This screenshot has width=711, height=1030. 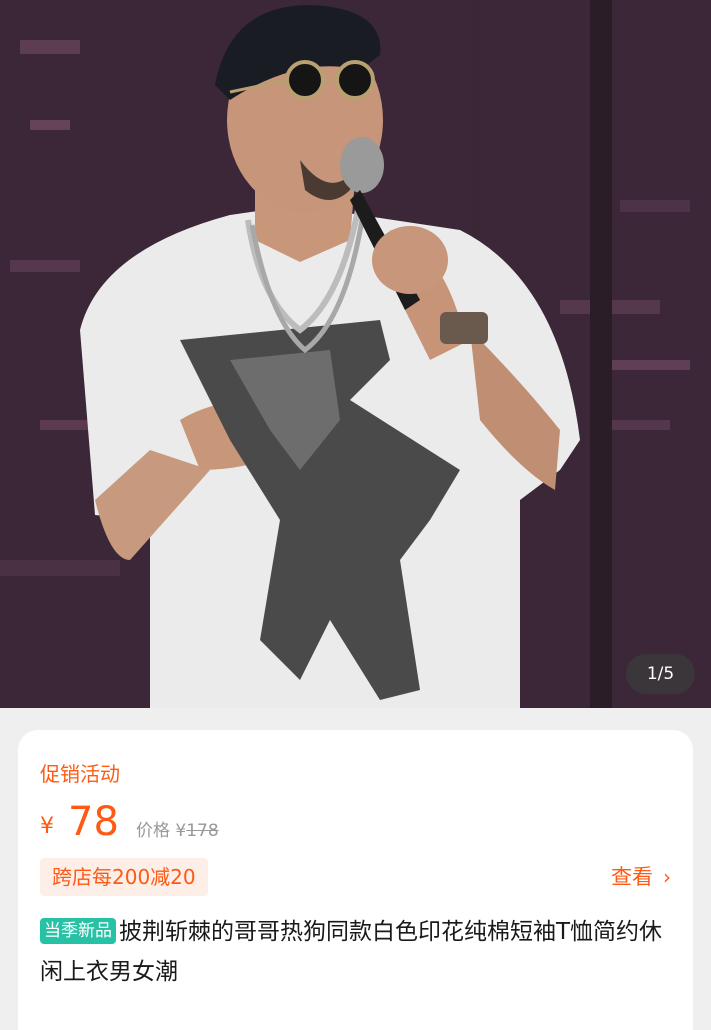 What do you see at coordinates (78, 931) in the screenshot?
I see `new-season-badge: 当季新品` at bounding box center [78, 931].